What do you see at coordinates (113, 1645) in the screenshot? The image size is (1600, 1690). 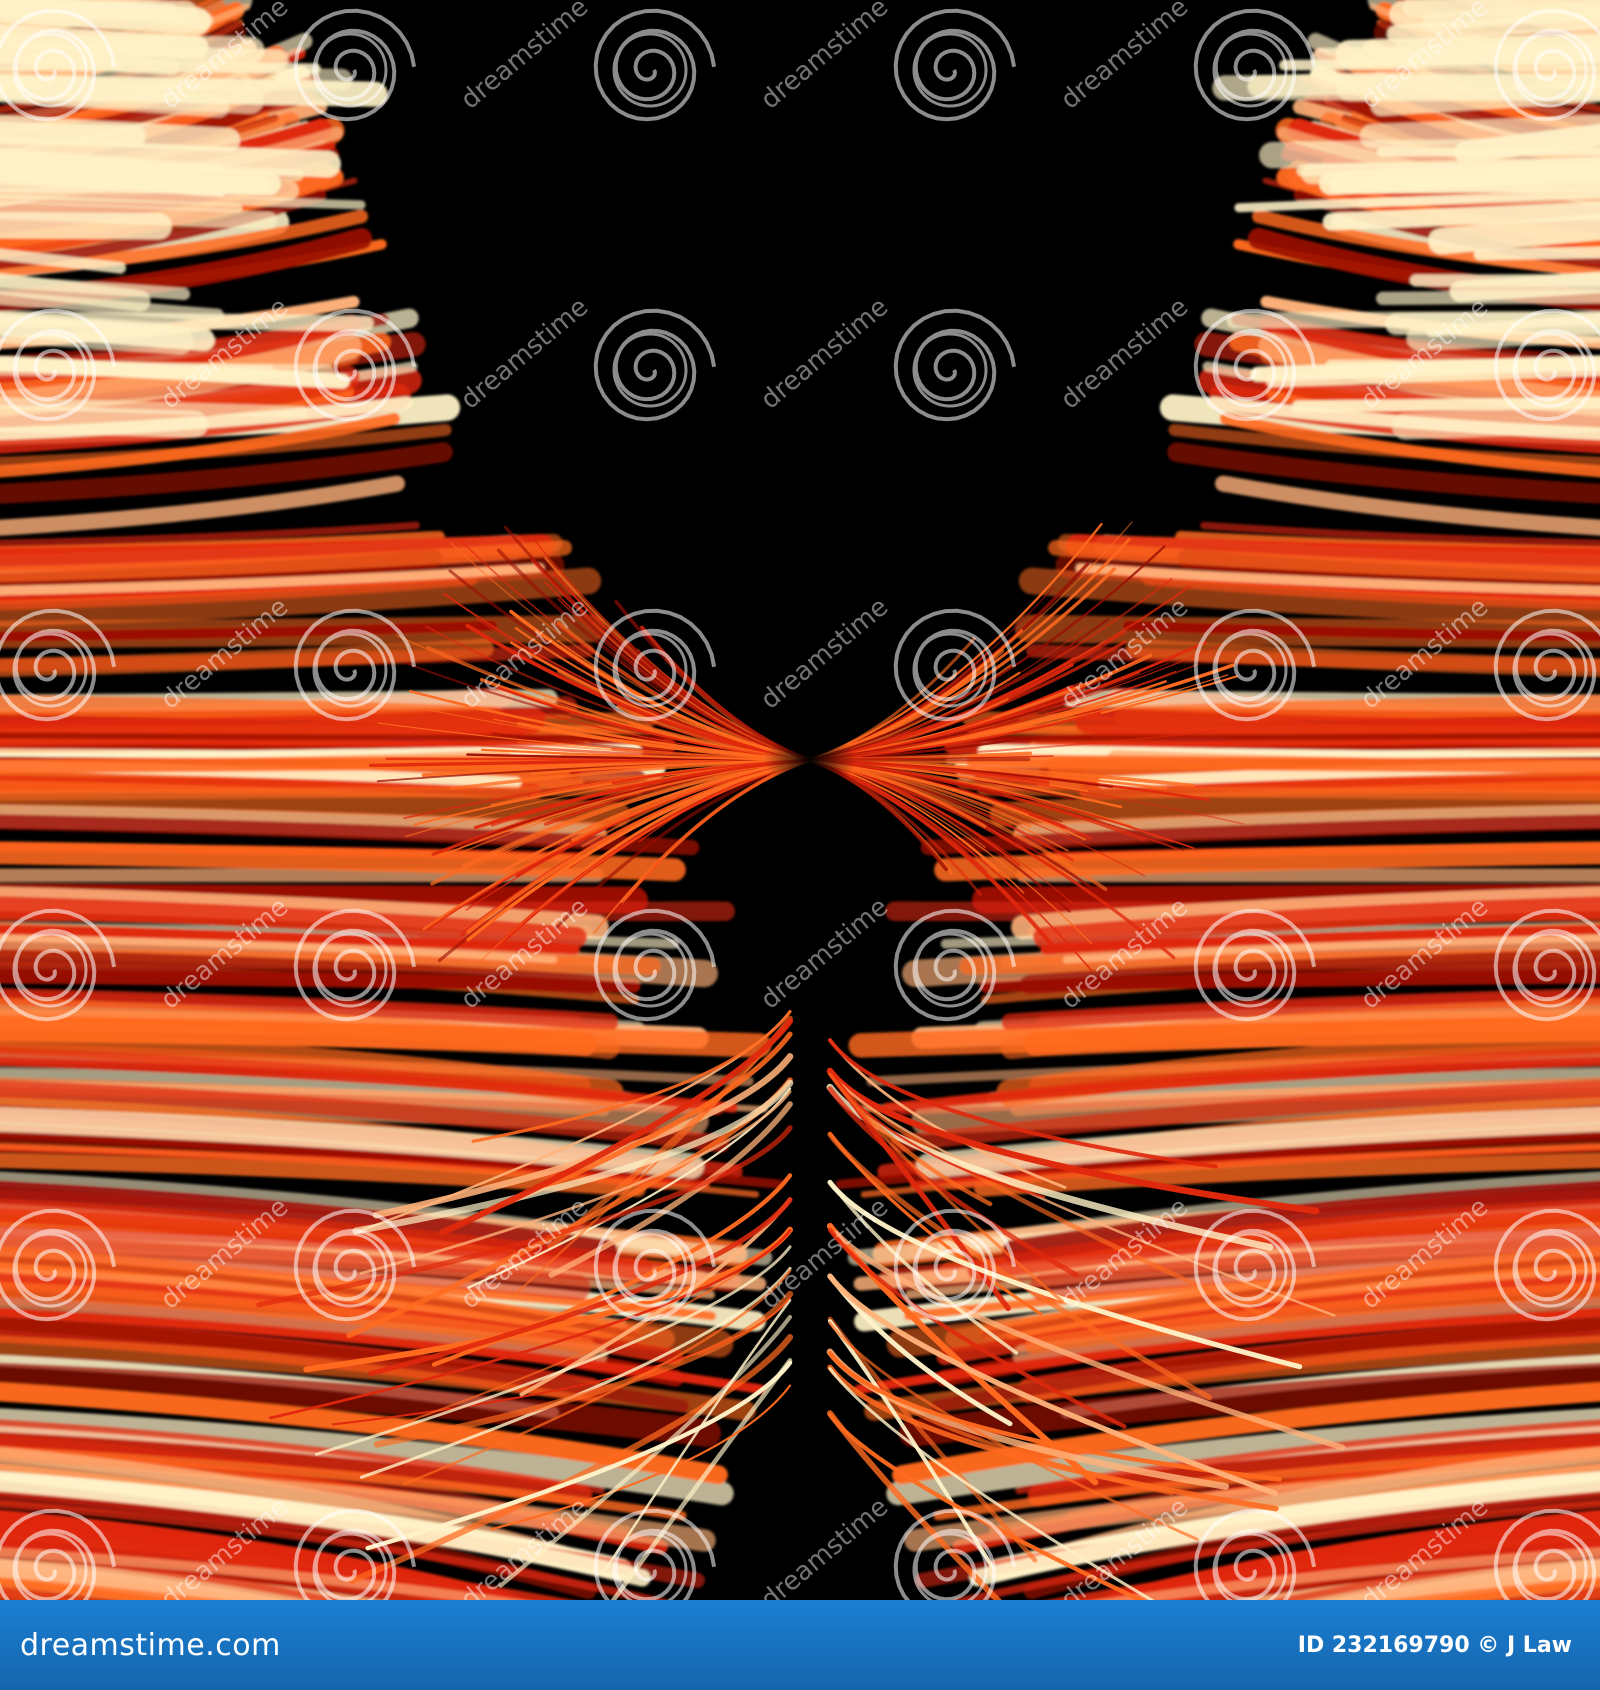 I see `logo-text: dreamstime` at bounding box center [113, 1645].